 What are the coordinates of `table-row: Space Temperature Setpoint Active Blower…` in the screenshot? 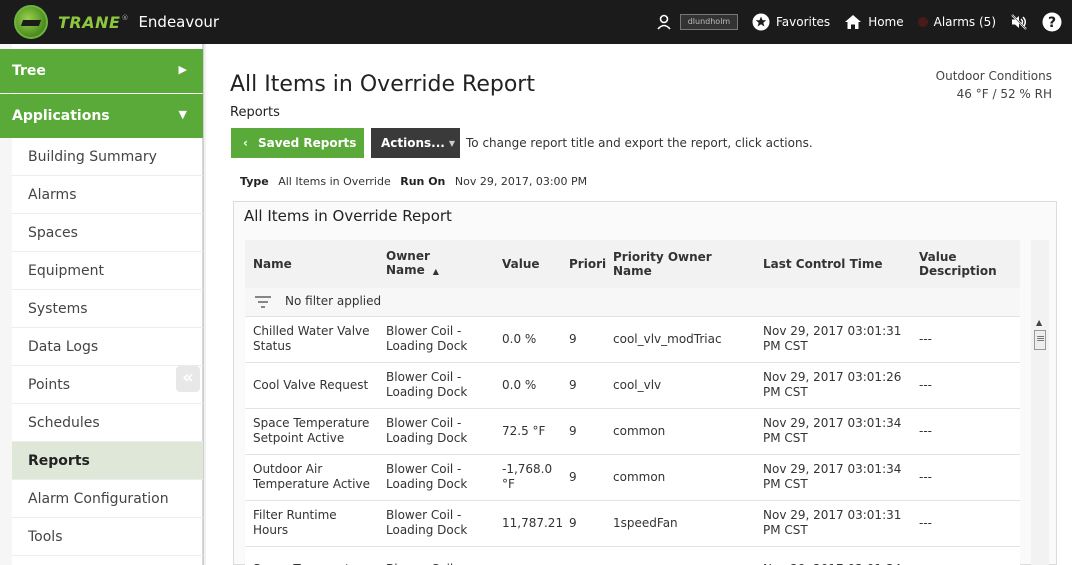 It's located at (632, 431).